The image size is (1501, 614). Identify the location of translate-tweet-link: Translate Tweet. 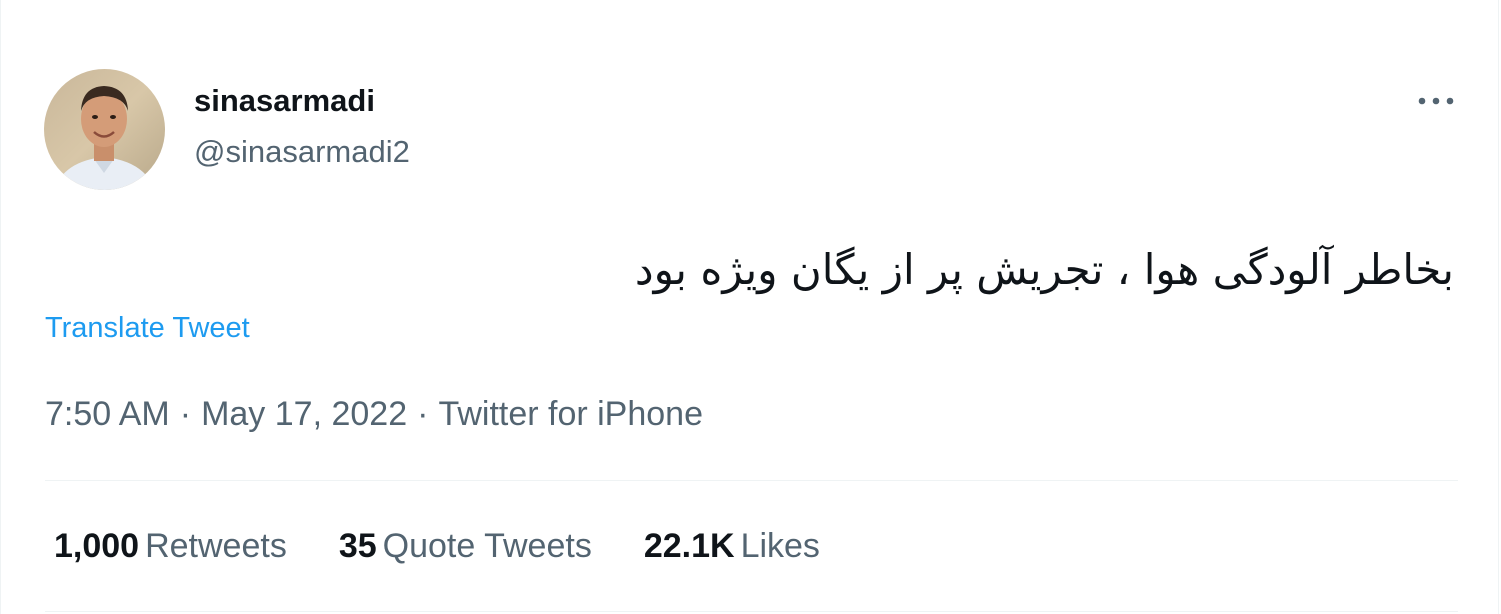
(147, 328).